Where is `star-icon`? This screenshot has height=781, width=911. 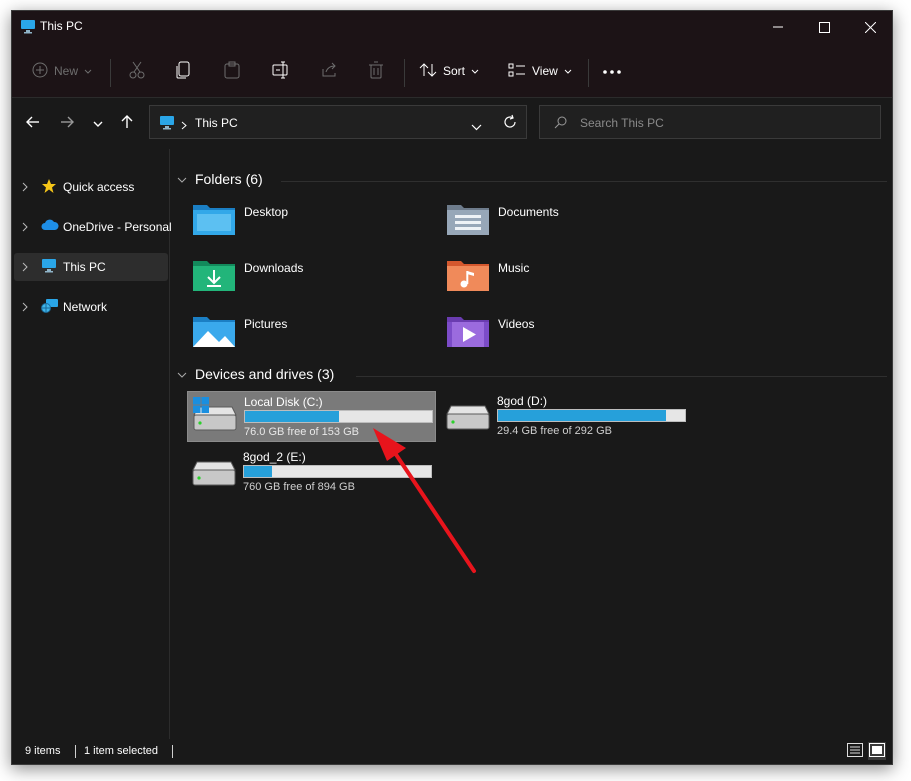
star-icon is located at coordinates (49, 187).